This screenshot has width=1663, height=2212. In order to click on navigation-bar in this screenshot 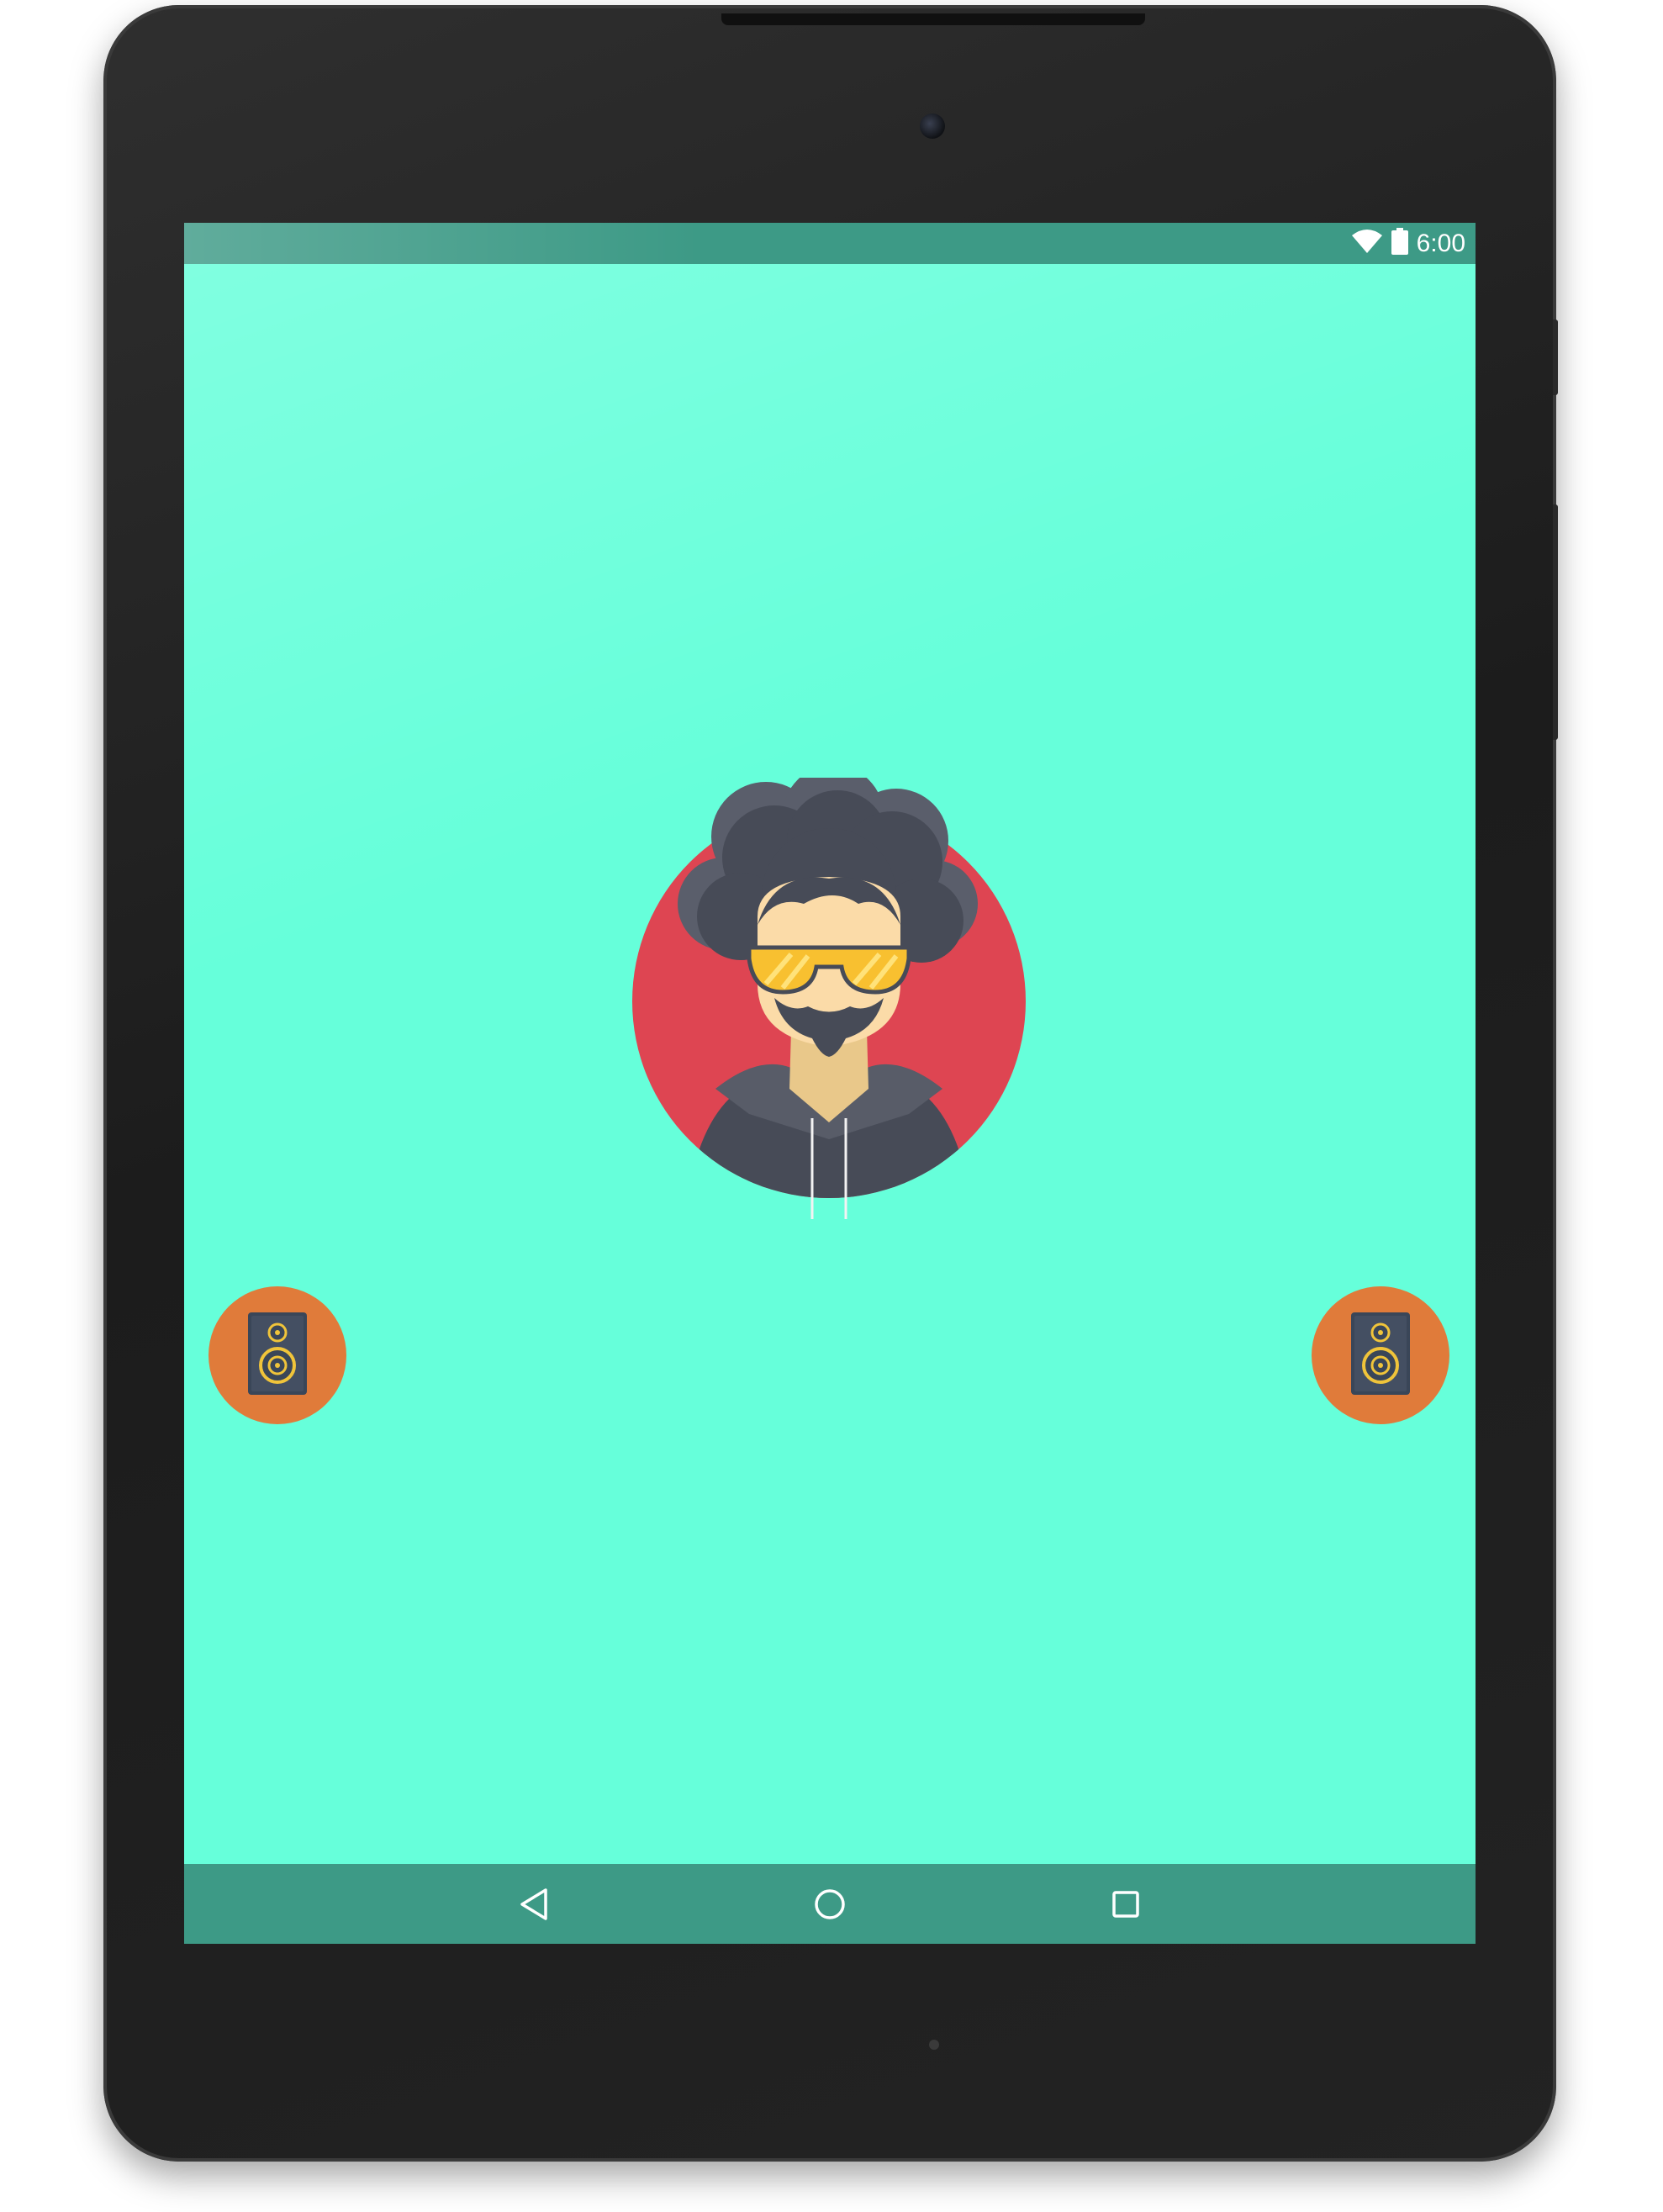, I will do `click(830, 1904)`.